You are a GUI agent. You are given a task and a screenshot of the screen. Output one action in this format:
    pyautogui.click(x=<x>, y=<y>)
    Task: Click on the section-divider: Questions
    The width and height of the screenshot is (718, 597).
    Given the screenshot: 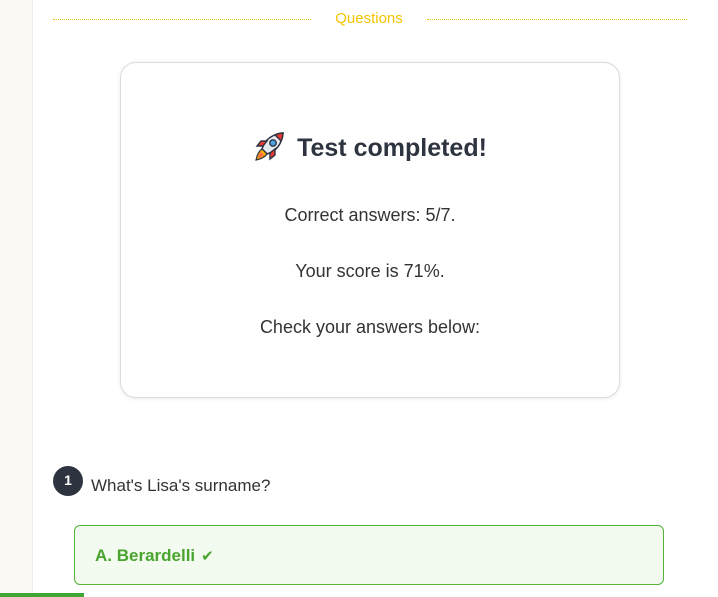 What is the action you would take?
    pyautogui.click(x=370, y=19)
    